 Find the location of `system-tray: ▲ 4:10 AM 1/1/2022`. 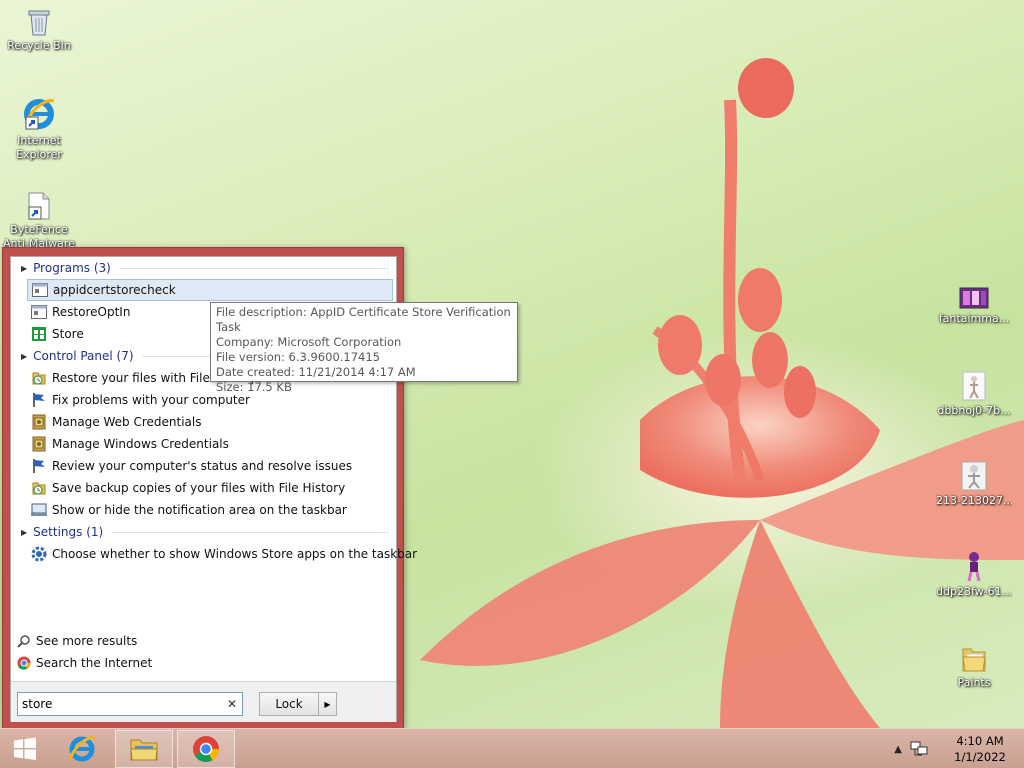

system-tray: ▲ 4:10 AM 1/1/2022 is located at coordinates (959, 748).